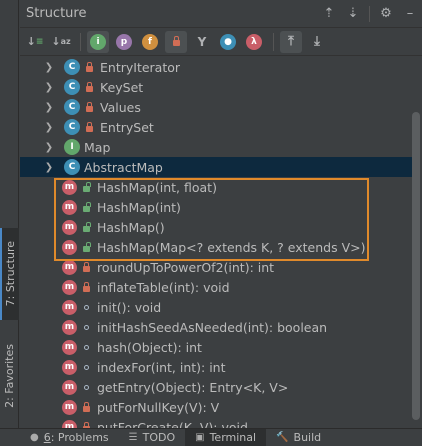 The image size is (422, 446). I want to click on structure-toolbar: ↓ ≡ ↓ az i p f Y ● λ ⤒ ⤓, so click(221, 42).